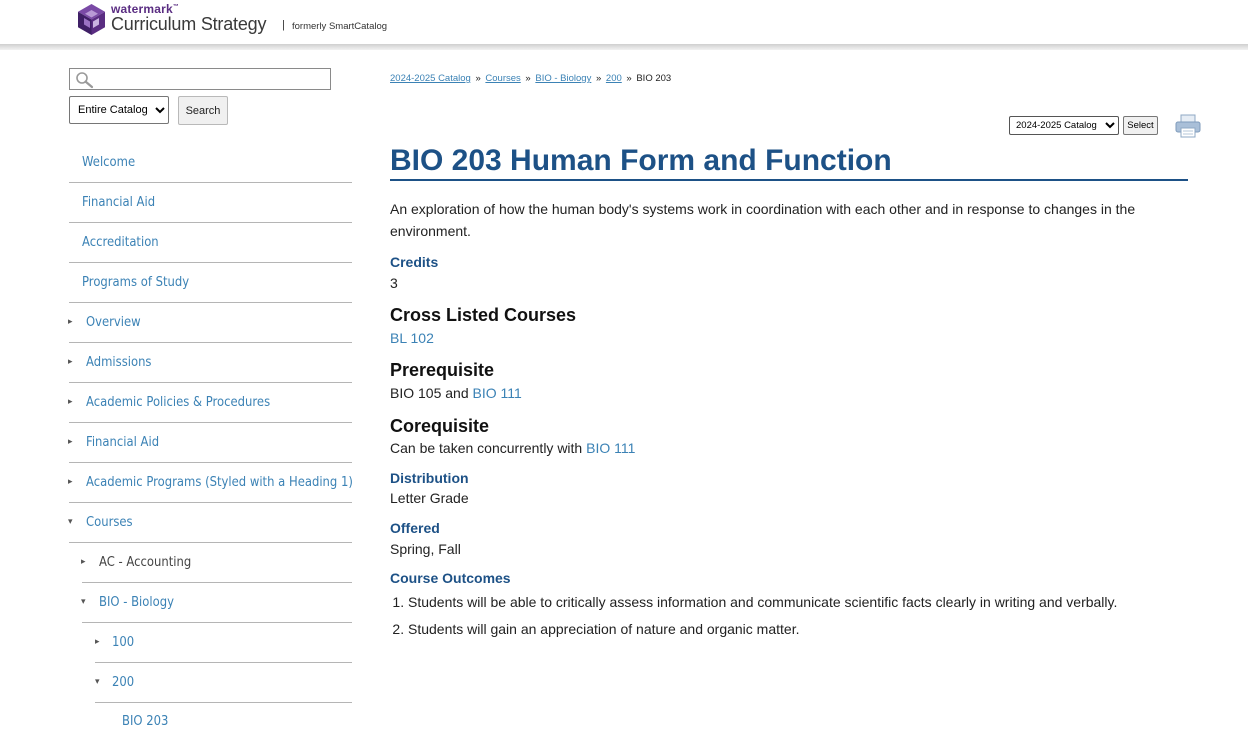  Describe the element at coordinates (135, 282) in the screenshot. I see `sidebar-item-label: Programs of Study` at that location.